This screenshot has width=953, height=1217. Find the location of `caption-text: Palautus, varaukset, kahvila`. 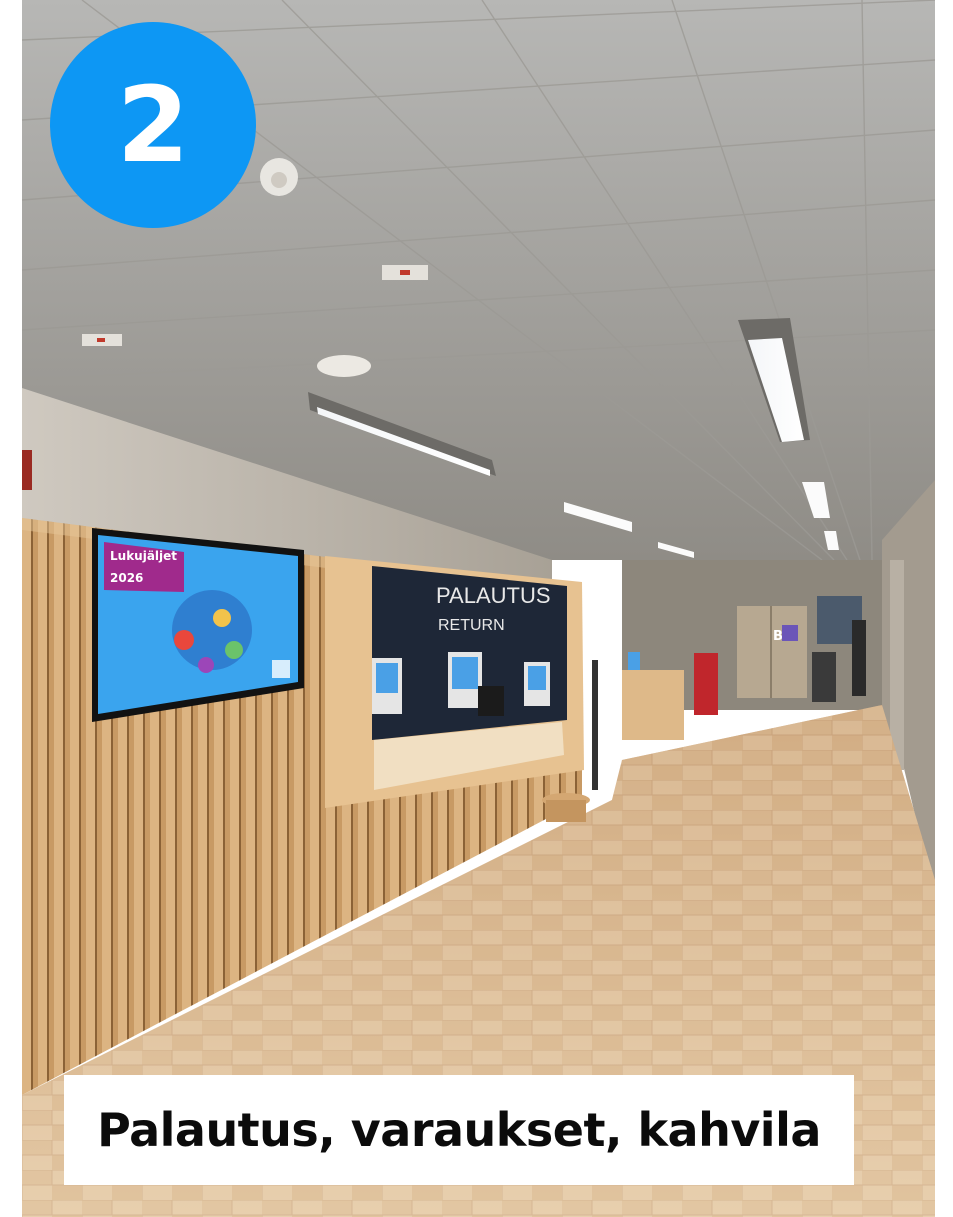

caption-text: Palautus, varaukset, kahvila is located at coordinates (459, 1130).